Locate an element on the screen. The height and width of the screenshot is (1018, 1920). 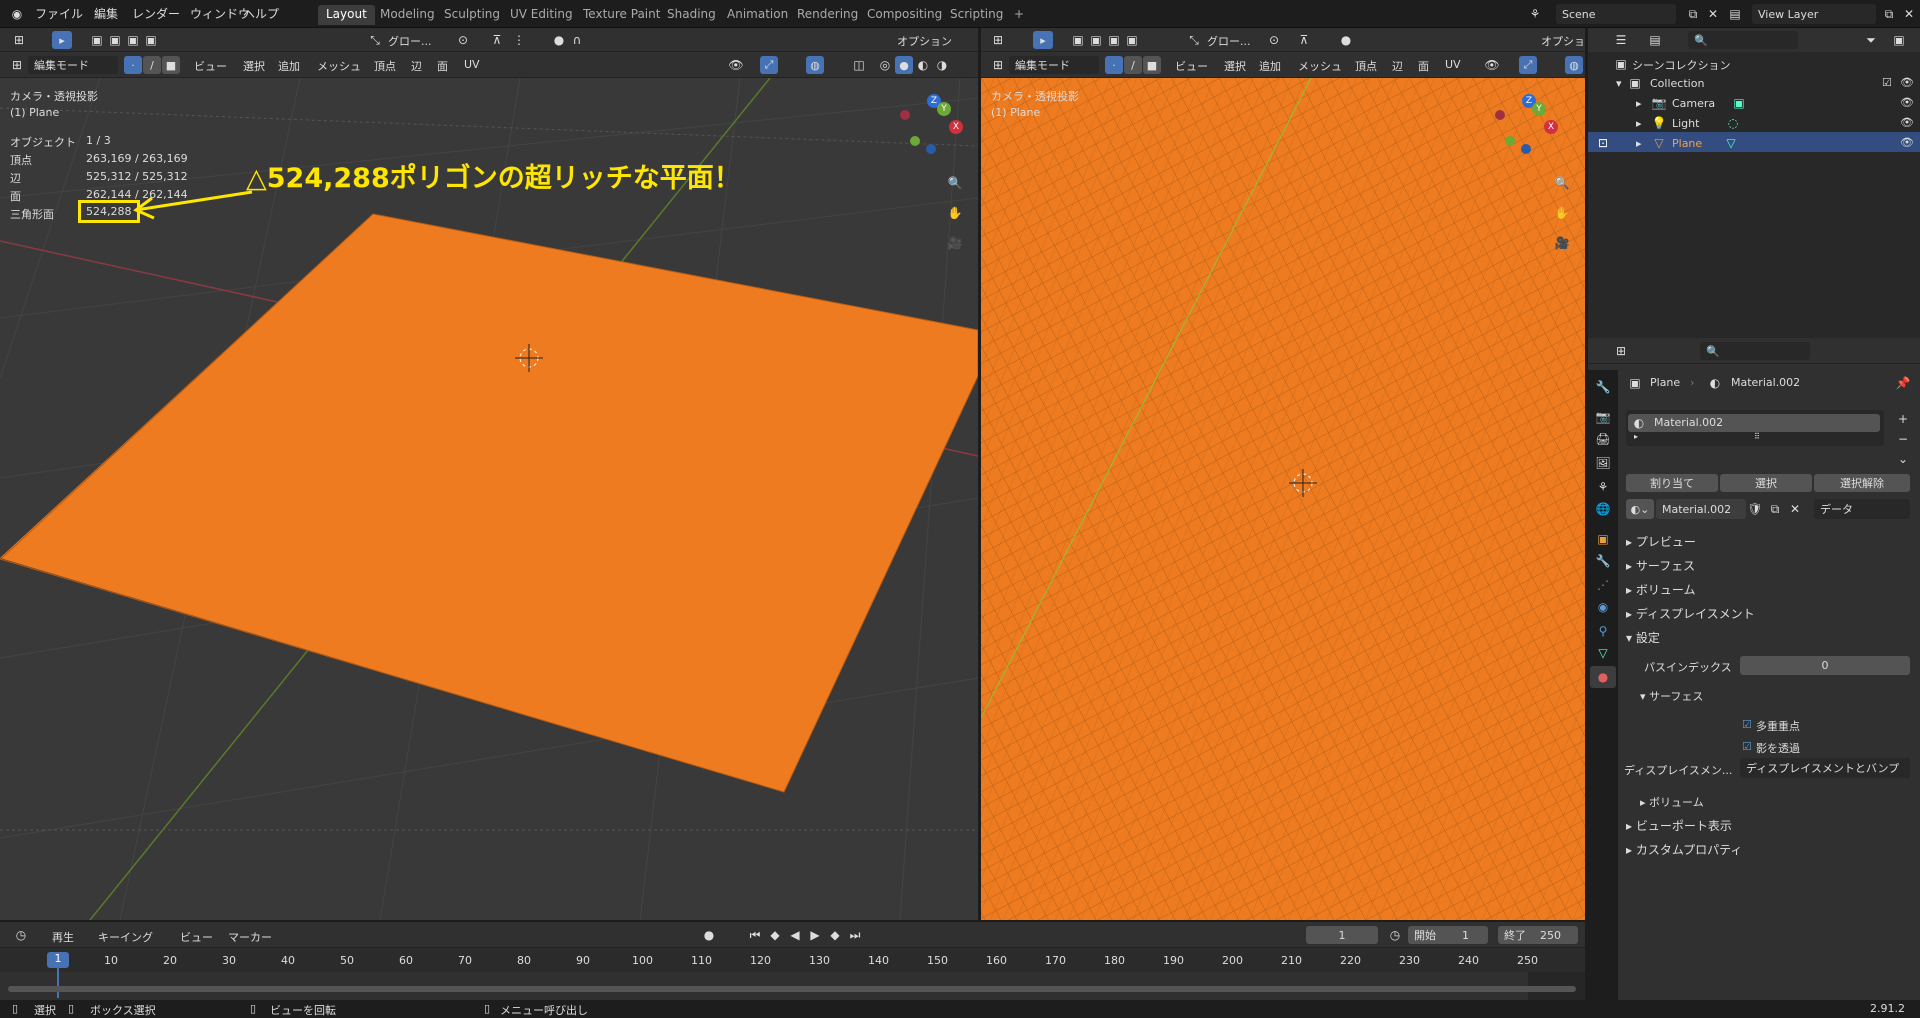
outliner-search-input: 🔍 is located at coordinates (1743, 40).